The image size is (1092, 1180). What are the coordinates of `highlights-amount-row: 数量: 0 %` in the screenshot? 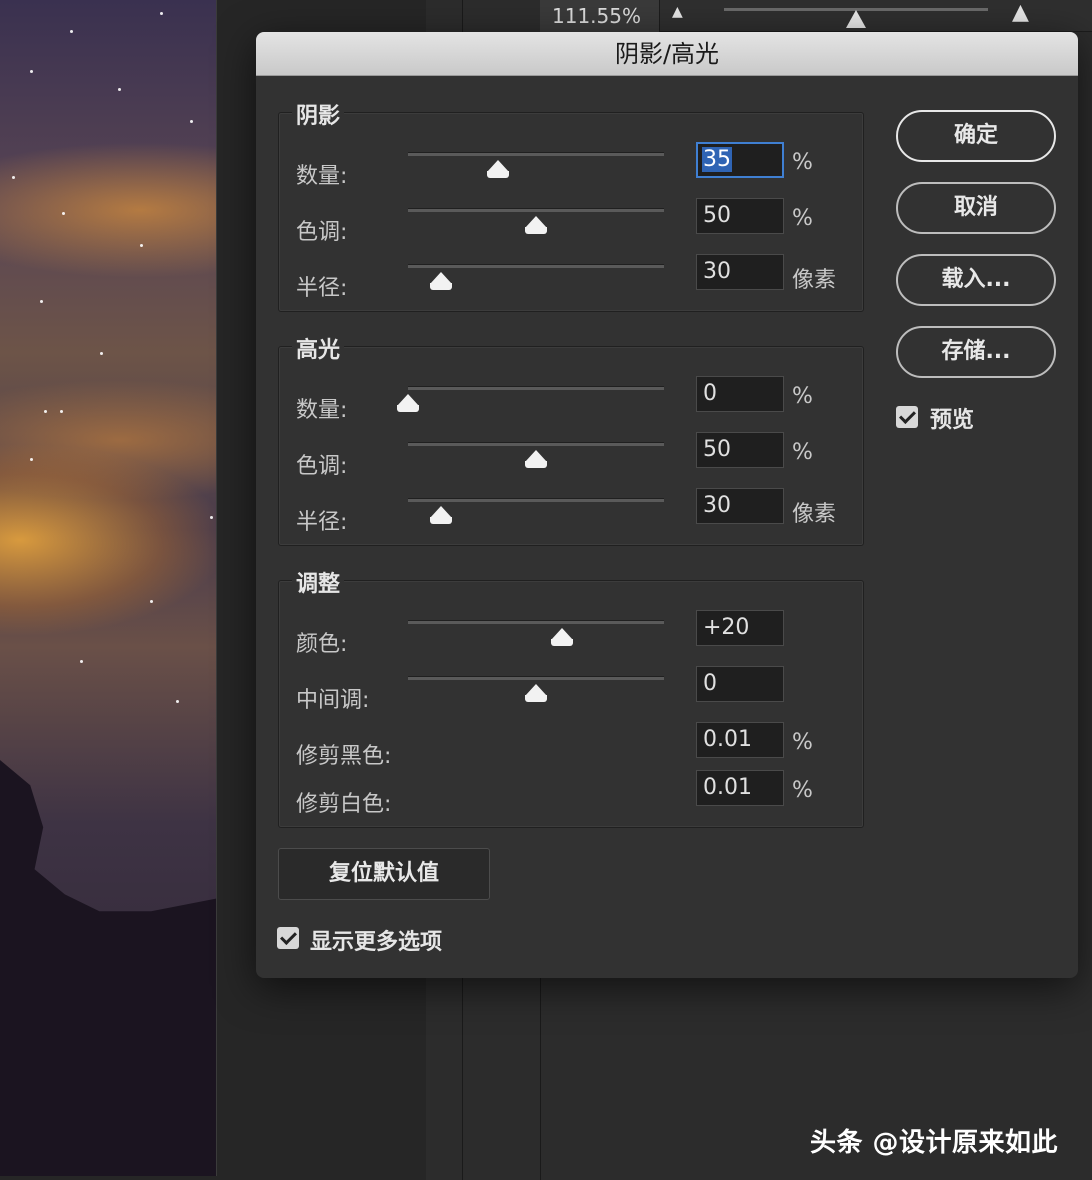 It's located at (576, 406).